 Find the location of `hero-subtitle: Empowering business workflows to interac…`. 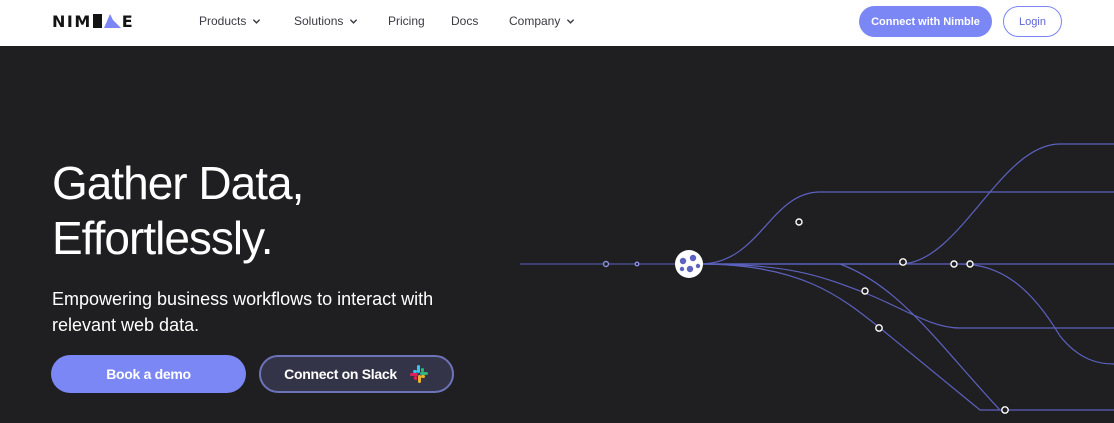

hero-subtitle: Empowering business workflows to interac… is located at coordinates (243, 312).